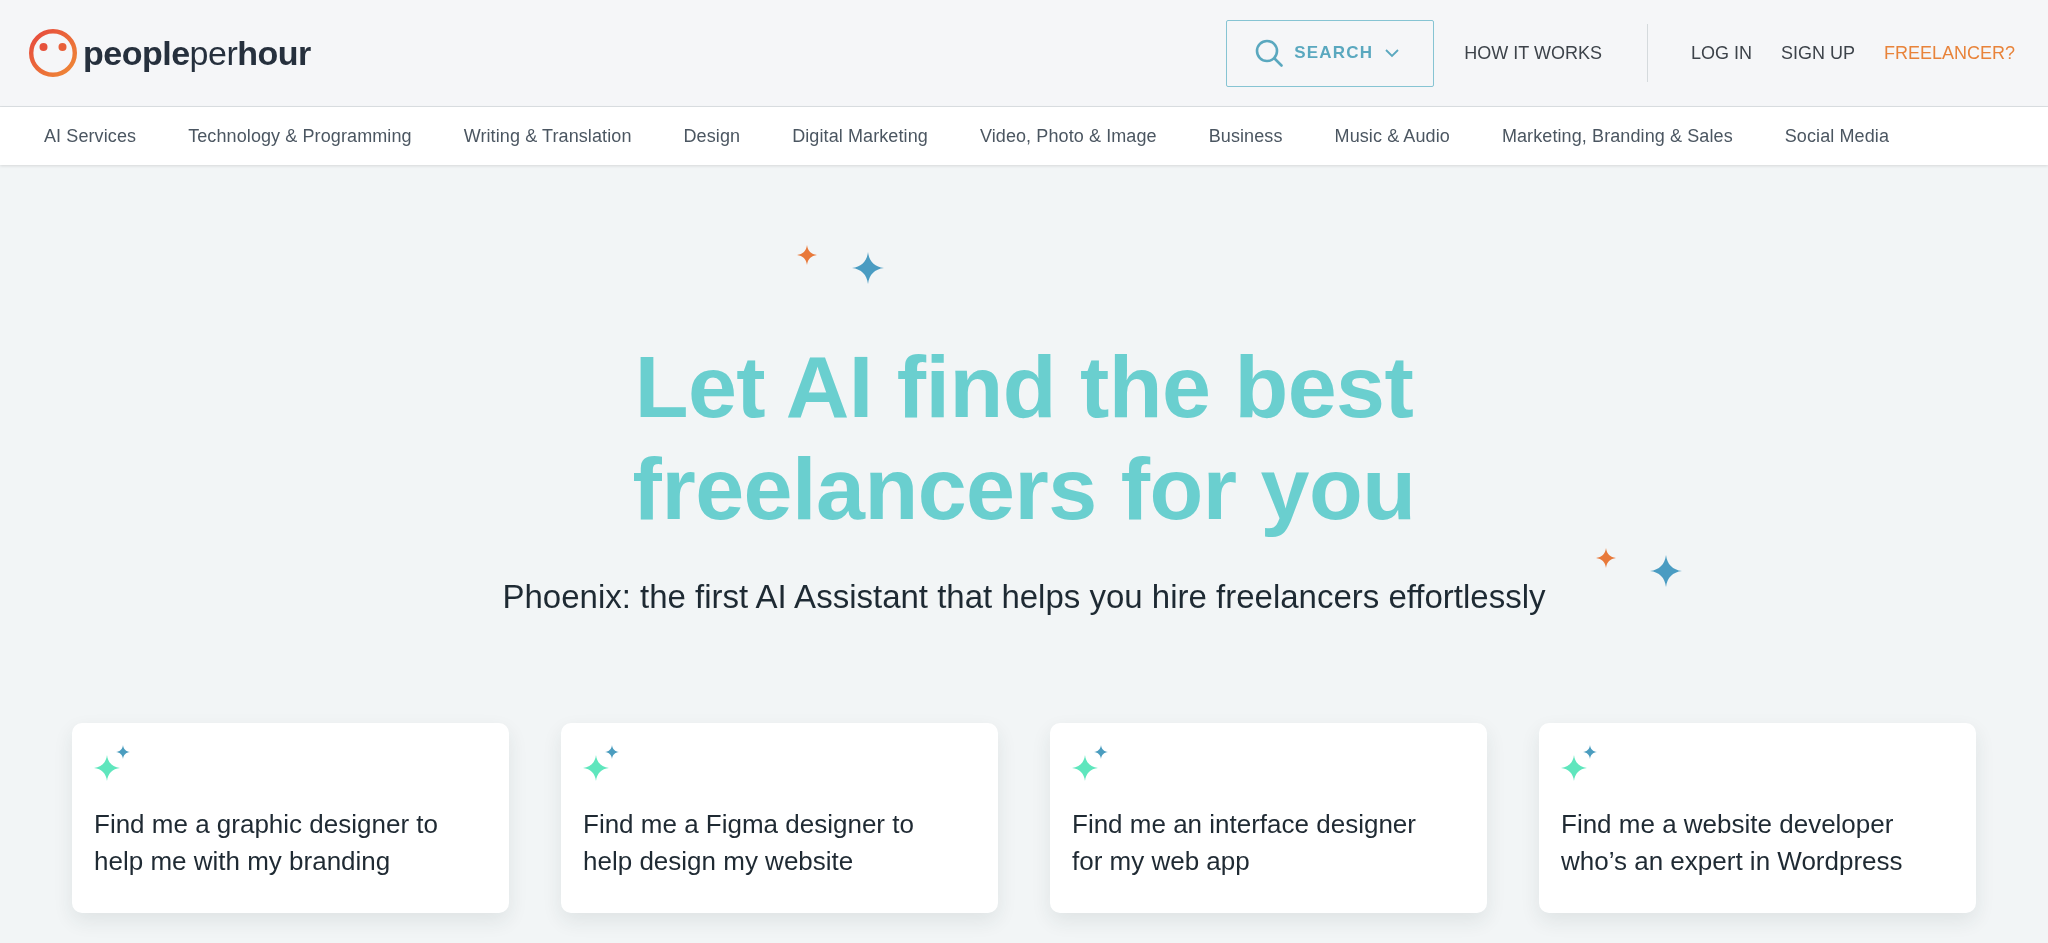  I want to click on logo: peopleperhour, so click(170, 53).